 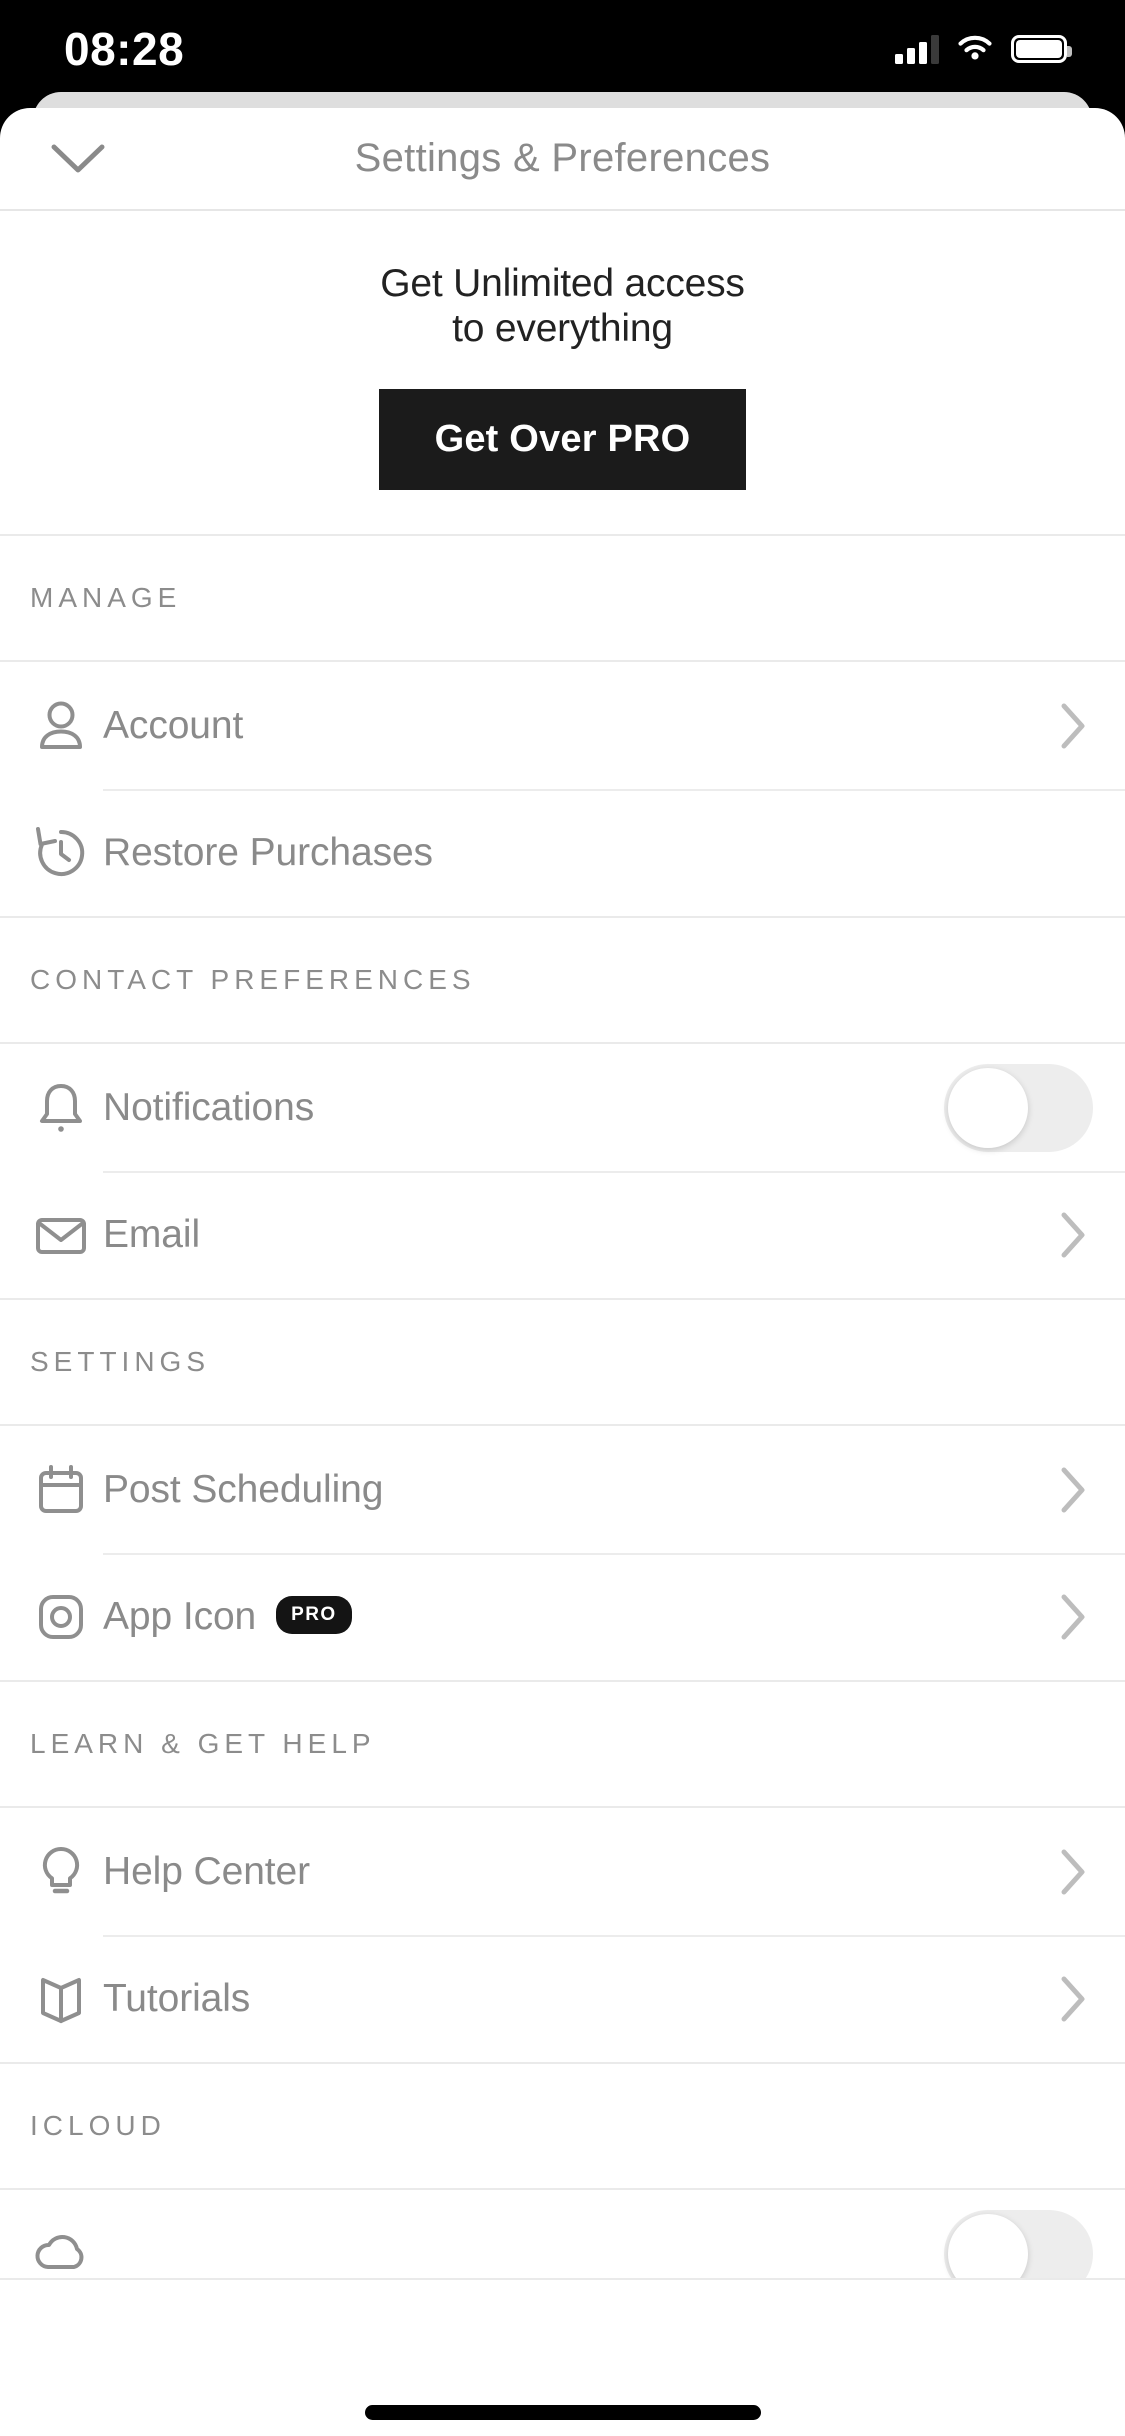 What do you see at coordinates (562, 283) in the screenshot?
I see `promo-line-1: Get Unlimited access` at bounding box center [562, 283].